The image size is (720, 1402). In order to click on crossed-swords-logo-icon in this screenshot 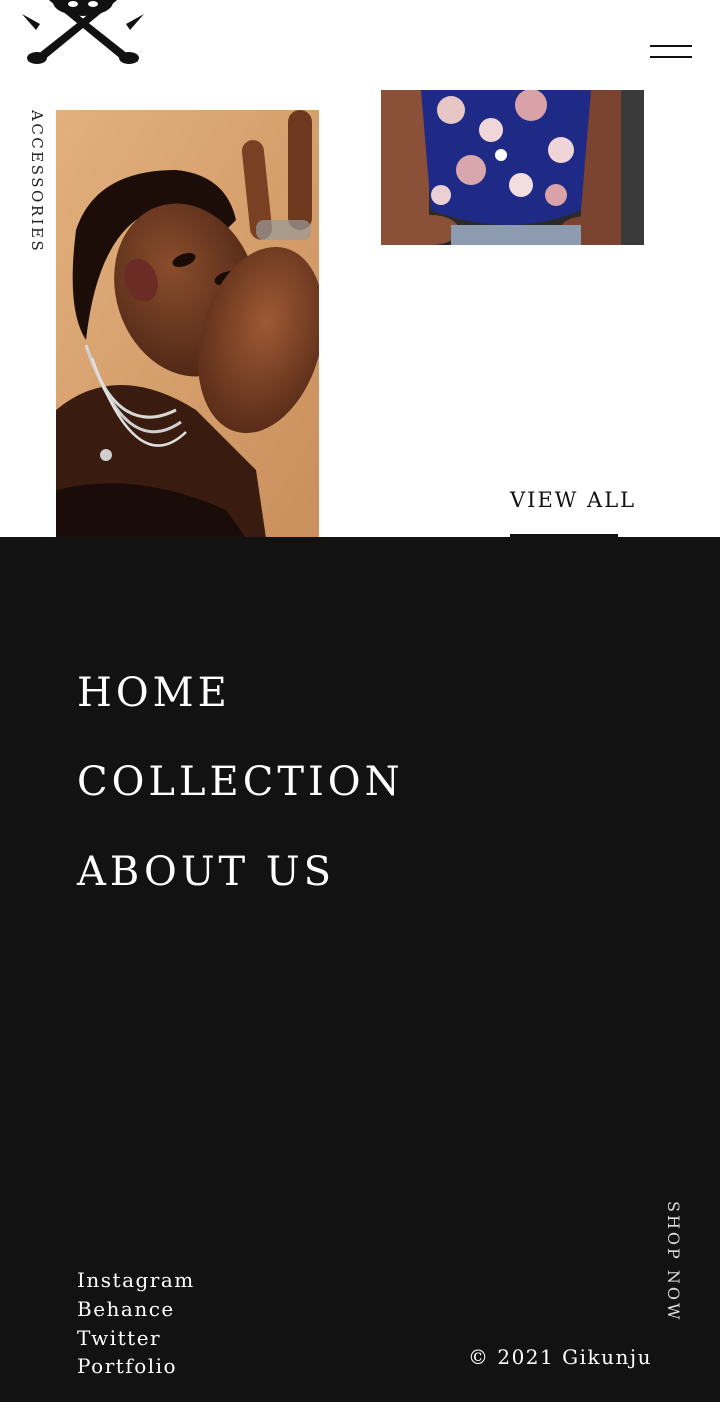, I will do `click(83, 32)`.